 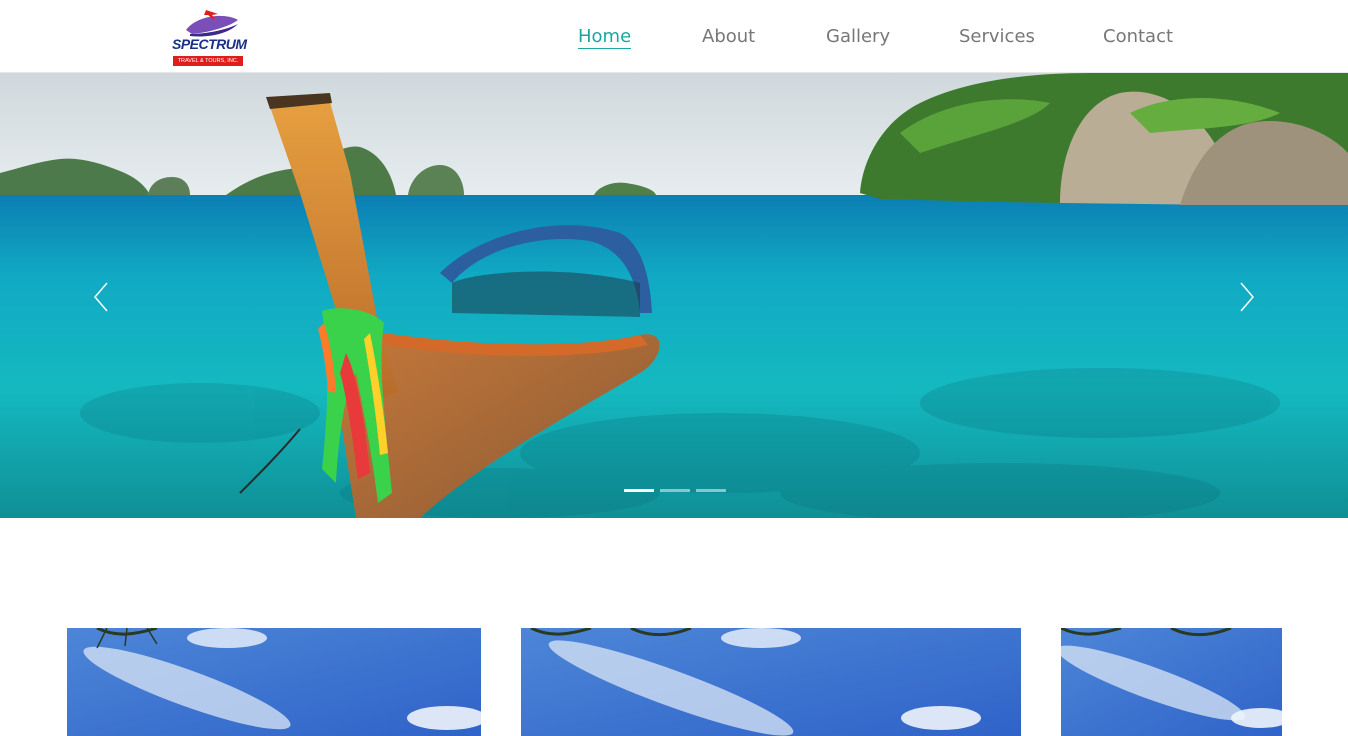 I want to click on nav-home: Home, so click(x=605, y=37).